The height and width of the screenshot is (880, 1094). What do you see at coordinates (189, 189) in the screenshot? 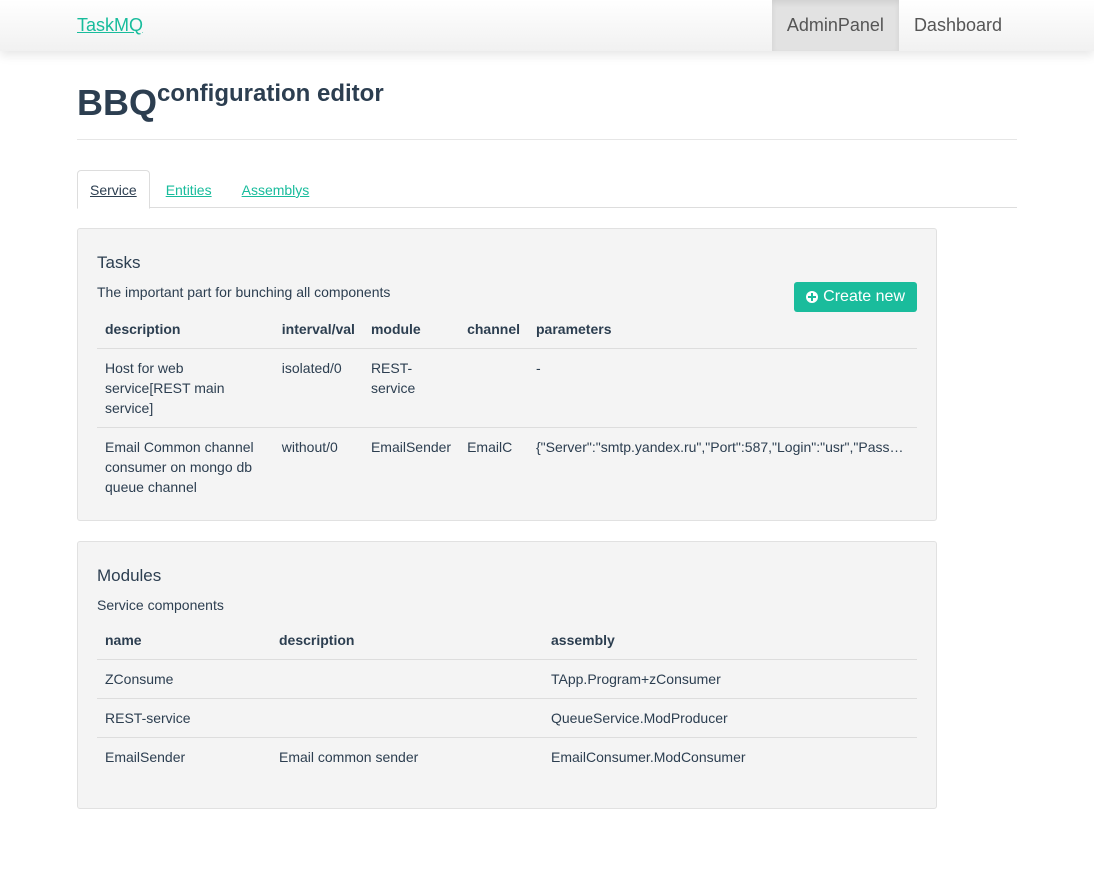
I see `tab-entities: Entities` at bounding box center [189, 189].